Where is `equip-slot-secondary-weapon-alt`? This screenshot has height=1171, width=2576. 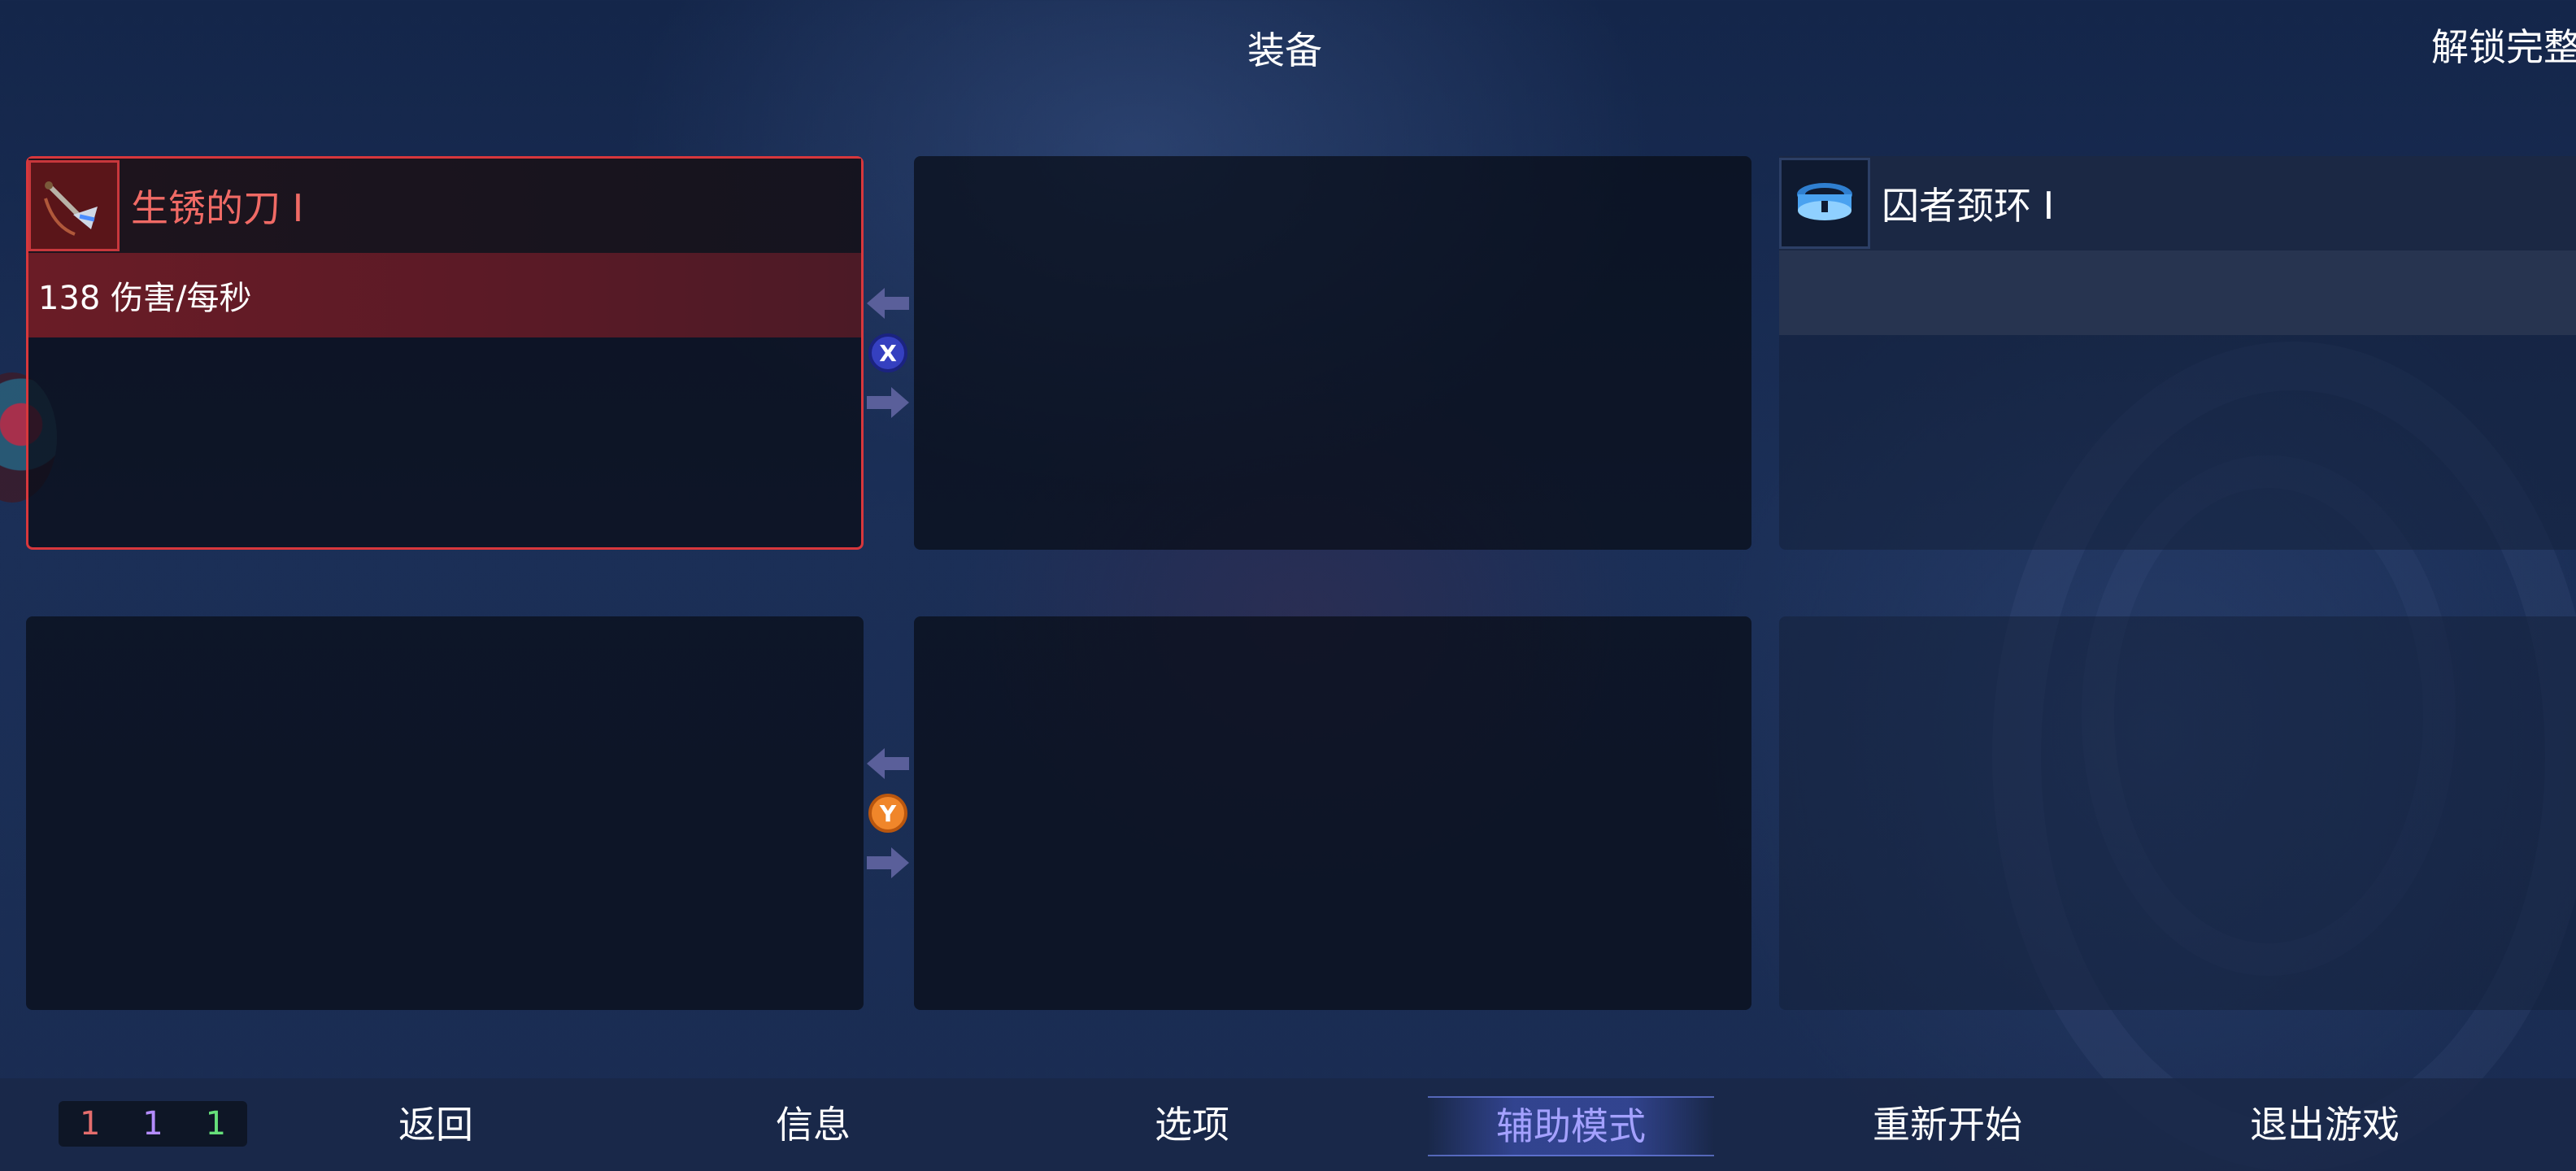 equip-slot-secondary-weapon-alt is located at coordinates (1333, 813).